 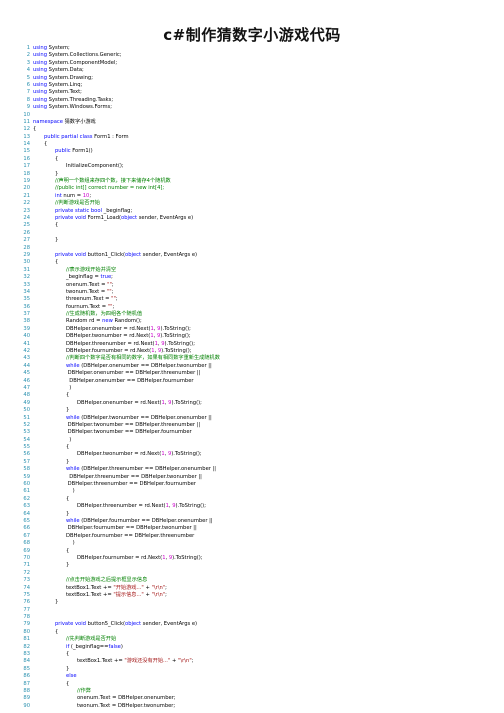 What do you see at coordinates (91, 269) in the screenshot?
I see `code-token: //表示游戏开始并清空` at bounding box center [91, 269].